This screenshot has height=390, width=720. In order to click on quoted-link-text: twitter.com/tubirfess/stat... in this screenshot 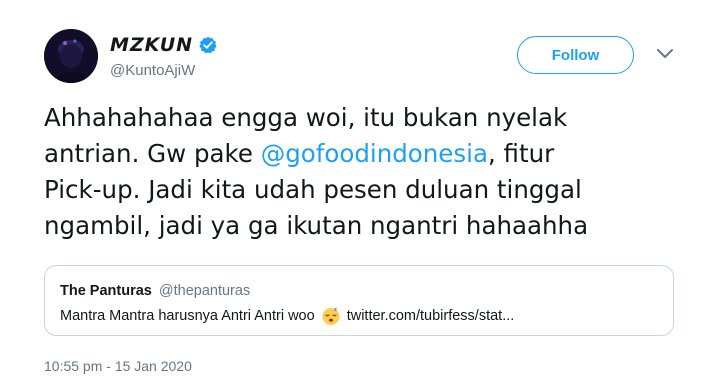, I will do `click(430, 316)`.